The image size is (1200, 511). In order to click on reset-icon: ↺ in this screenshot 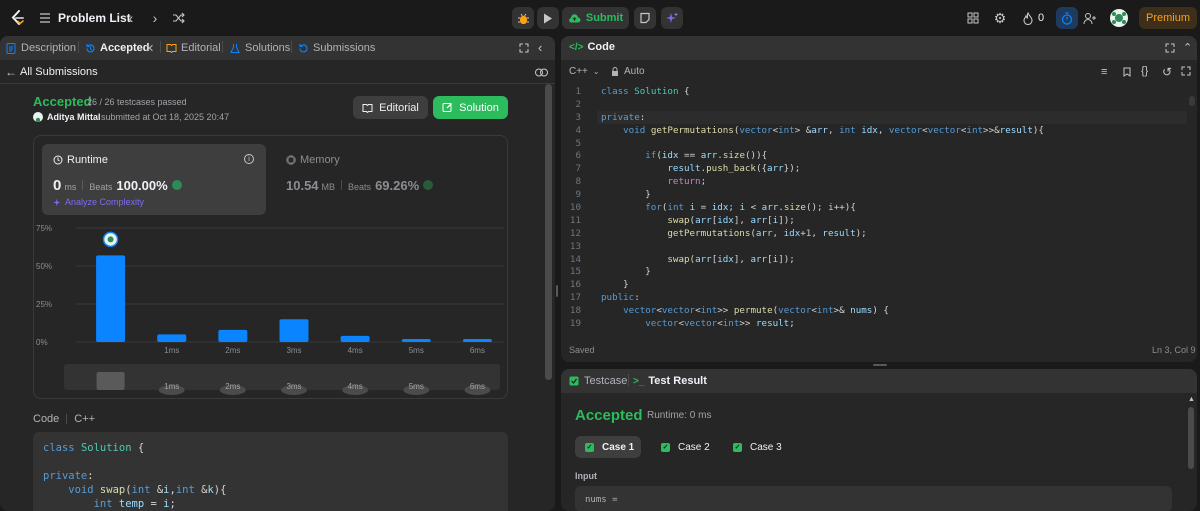, I will do `click(1167, 72)`.